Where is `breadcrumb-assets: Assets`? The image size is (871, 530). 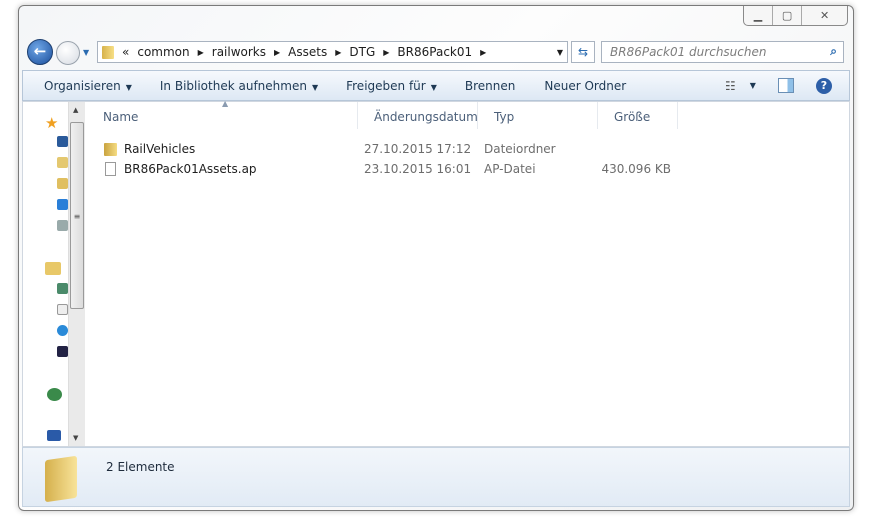
breadcrumb-assets: Assets is located at coordinates (307, 52).